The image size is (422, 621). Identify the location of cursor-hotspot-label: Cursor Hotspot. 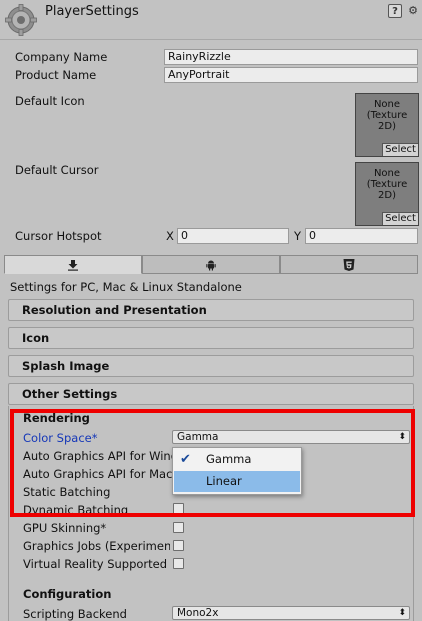
(58, 236).